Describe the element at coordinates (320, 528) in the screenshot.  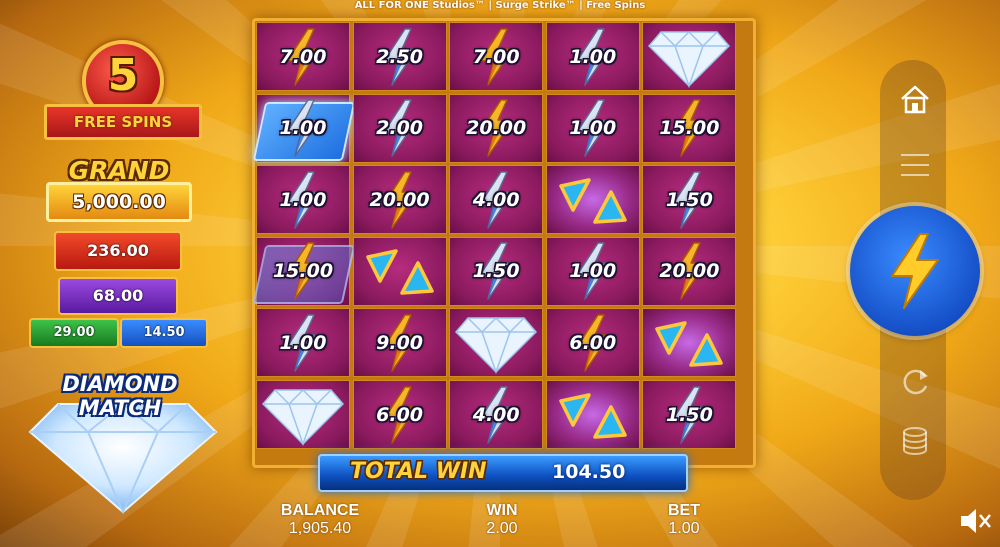
I see `balance-value: 1,905.40` at that location.